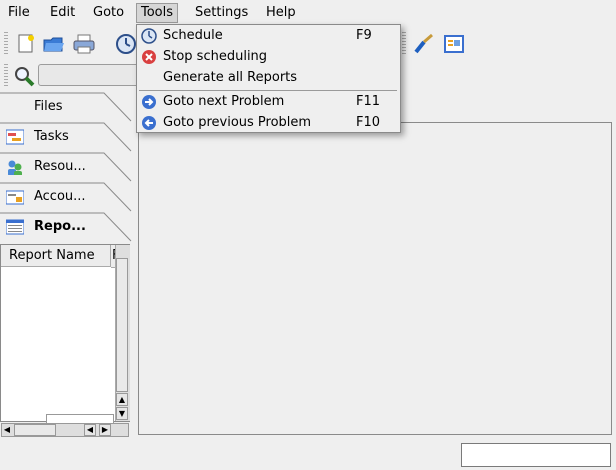  I want to click on open-folder-icon, so click(53, 44).